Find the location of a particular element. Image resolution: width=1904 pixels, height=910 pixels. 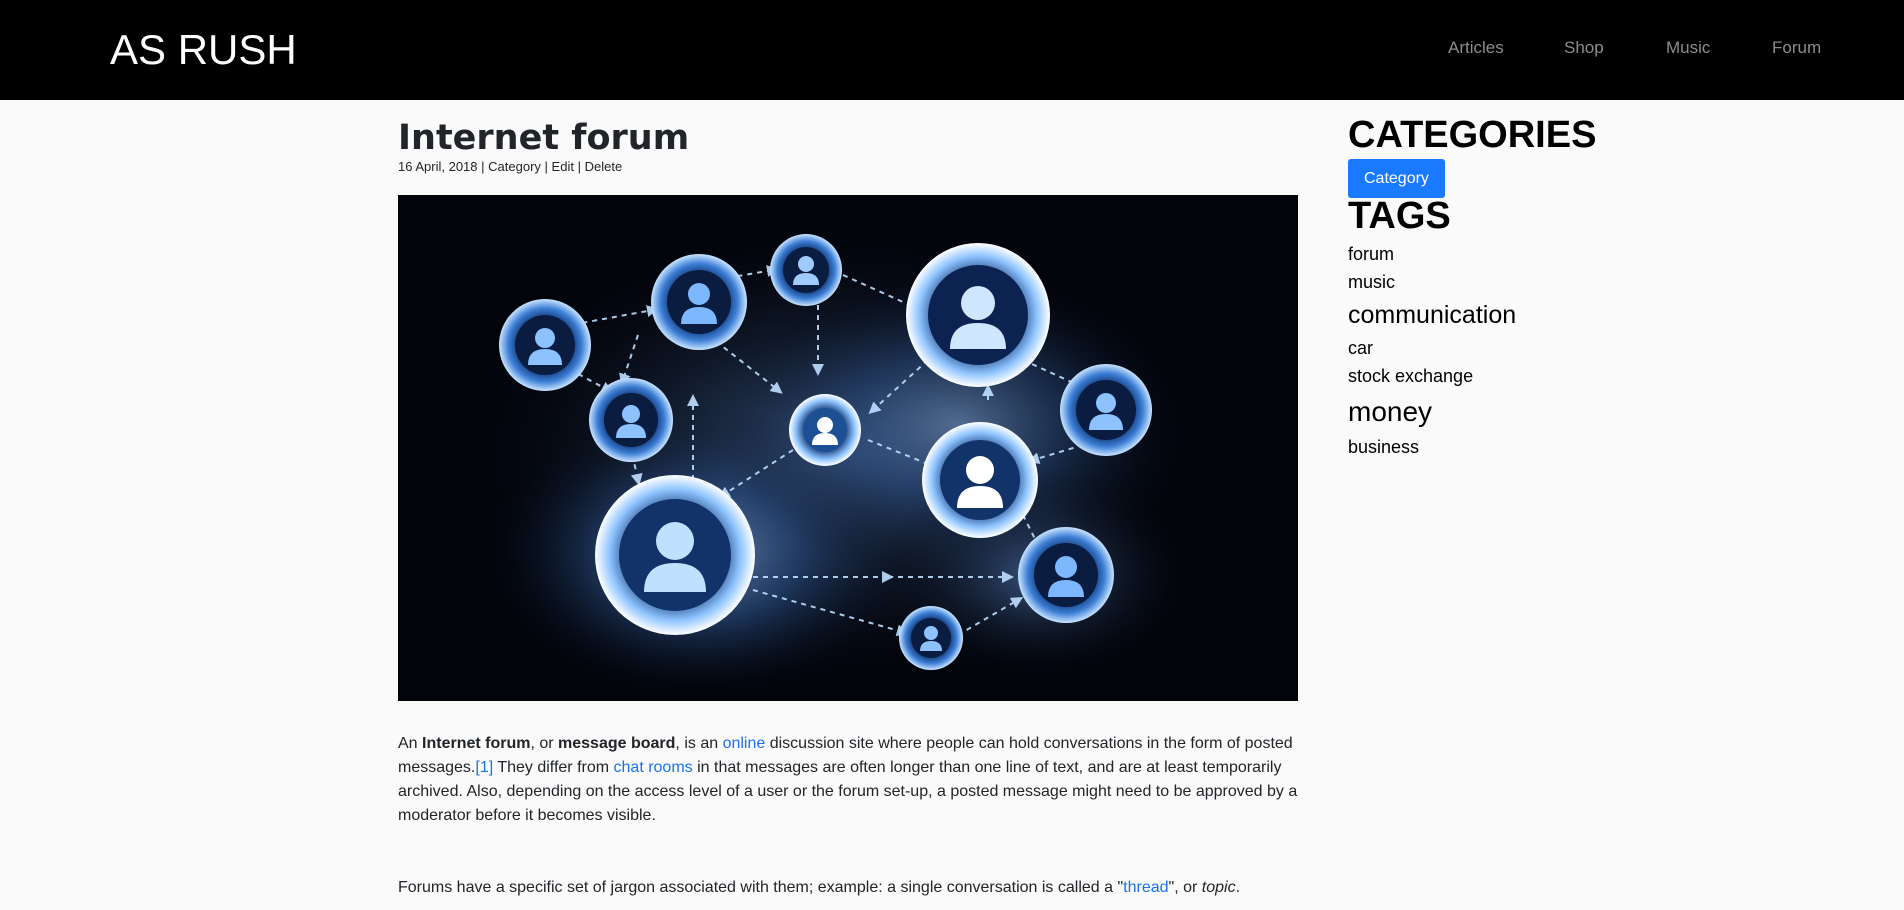

tag-business: business is located at coordinates (1383, 447).